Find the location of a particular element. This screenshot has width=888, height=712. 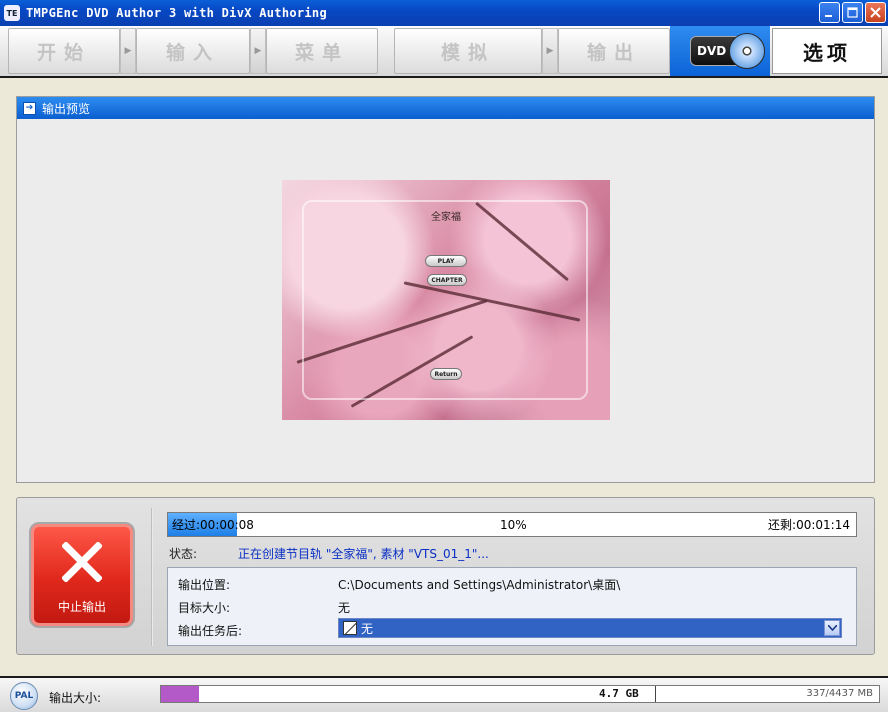

step-navigation: 开始 ▶ 输入 ▶ 菜单 模拟 ▶ 输出 DVD 选项 is located at coordinates (444, 52).